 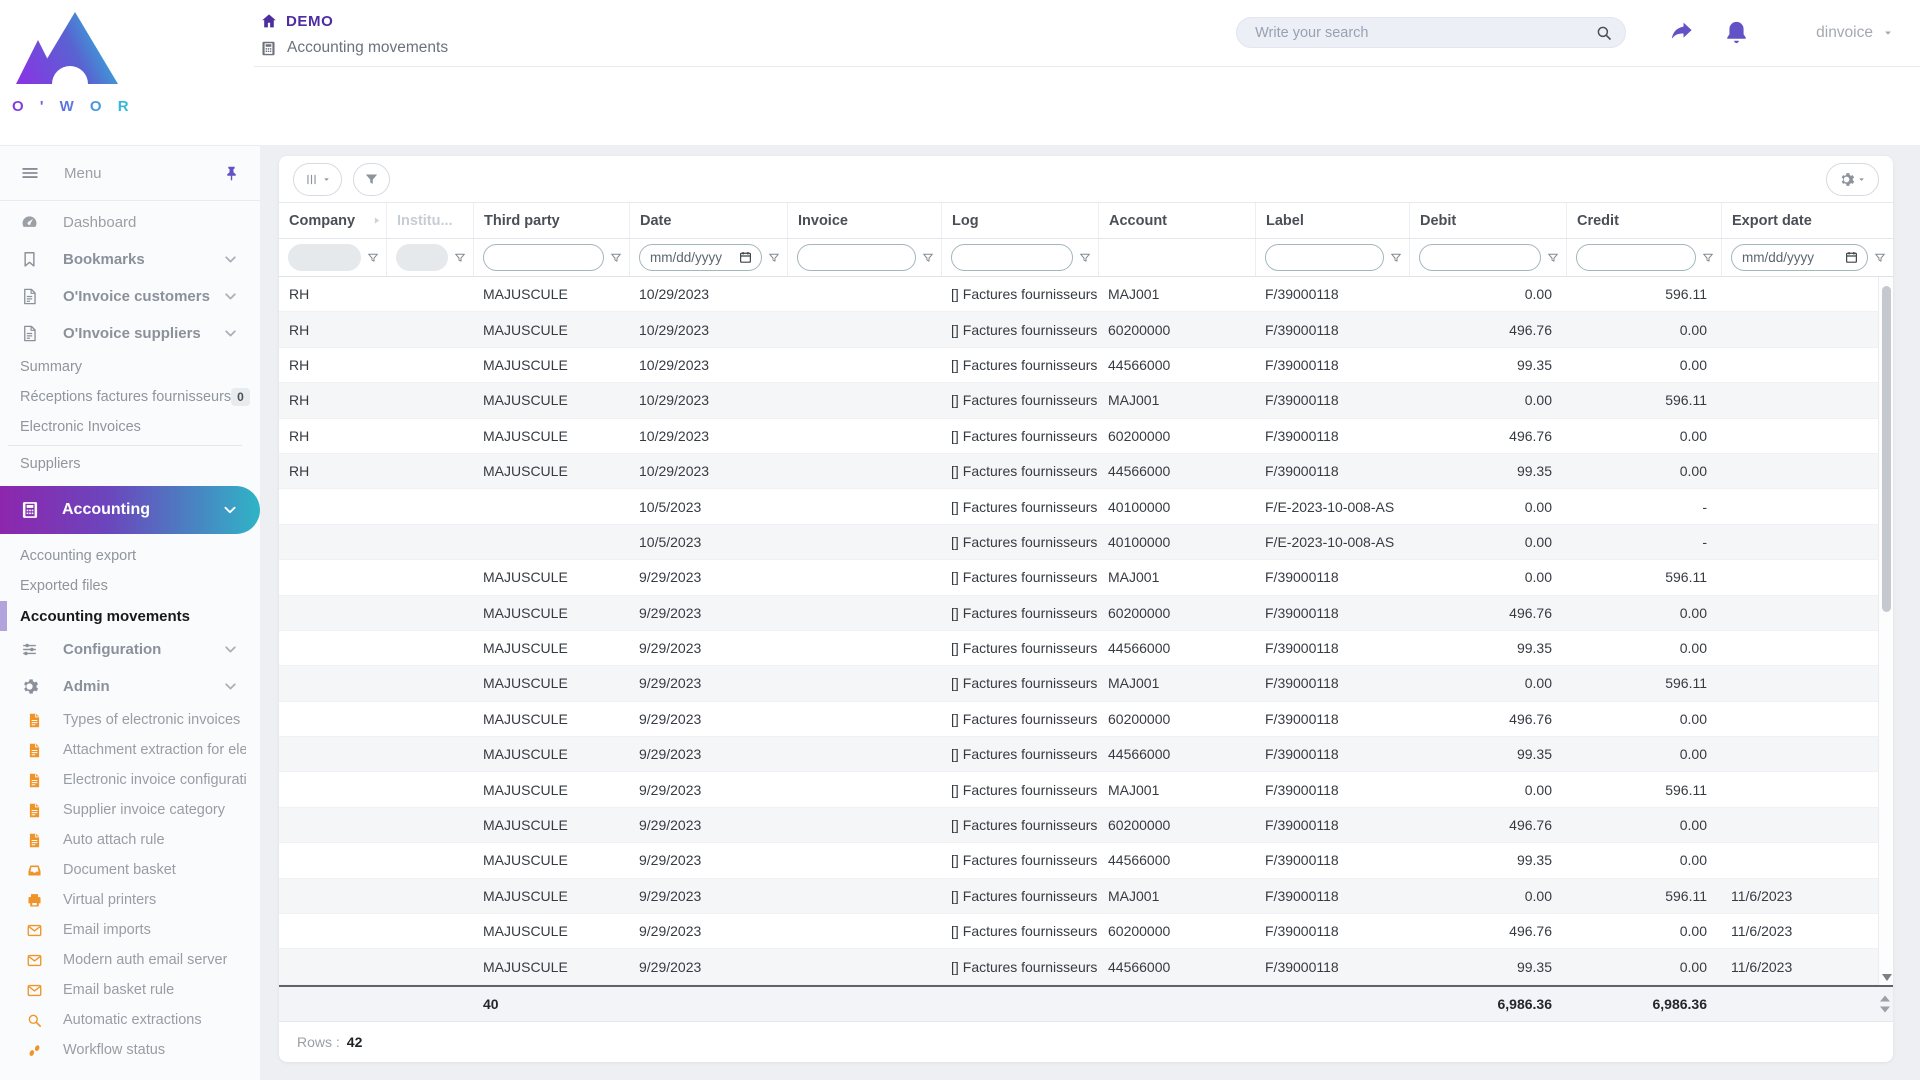 I want to click on sidebar-item-accounting-export: Accounting export, so click(x=130, y=556).